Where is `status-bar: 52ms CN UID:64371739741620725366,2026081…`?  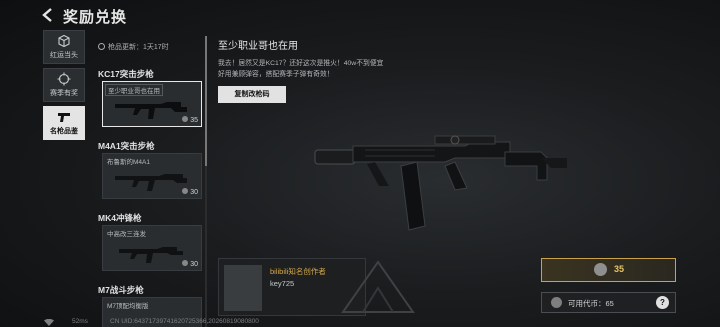
status-bar: 52ms CN UID:64371739741620725366,2026081… is located at coordinates (360, 322).